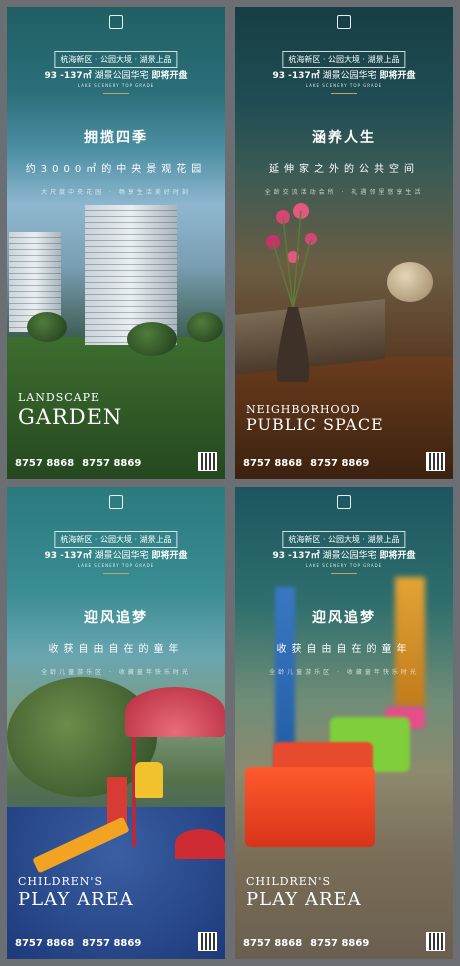 This screenshot has width=460, height=966. What do you see at coordinates (410, 282) in the screenshot?
I see `teapot` at bounding box center [410, 282].